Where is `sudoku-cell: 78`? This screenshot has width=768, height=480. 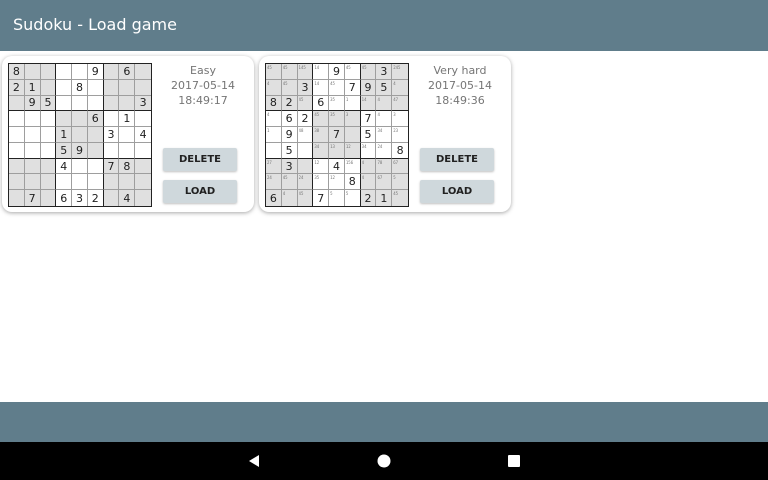 sudoku-cell: 78 is located at coordinates (384, 166).